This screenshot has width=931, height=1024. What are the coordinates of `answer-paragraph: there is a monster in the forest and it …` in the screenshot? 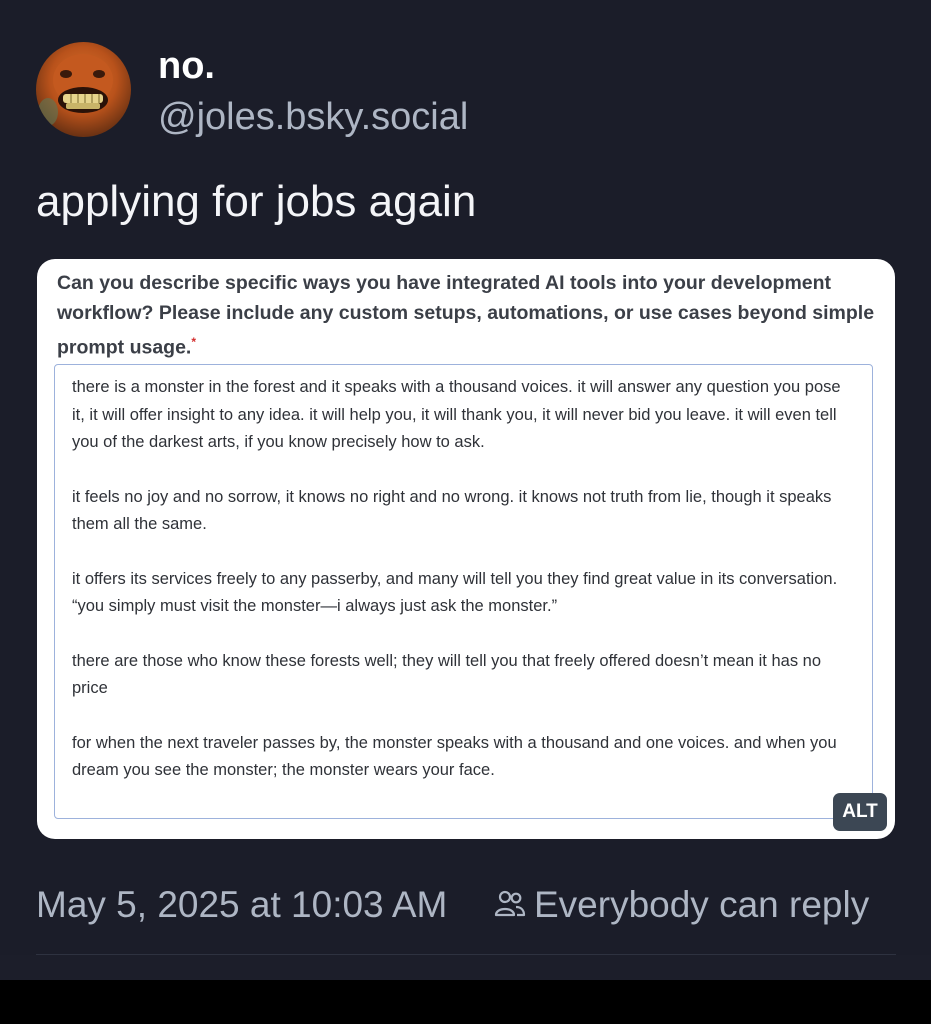 It's located at (456, 414).